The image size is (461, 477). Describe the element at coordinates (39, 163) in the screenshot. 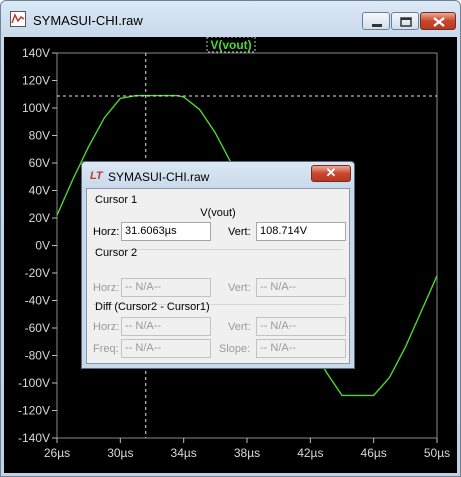

I see `y-tick-label: 60V` at that location.